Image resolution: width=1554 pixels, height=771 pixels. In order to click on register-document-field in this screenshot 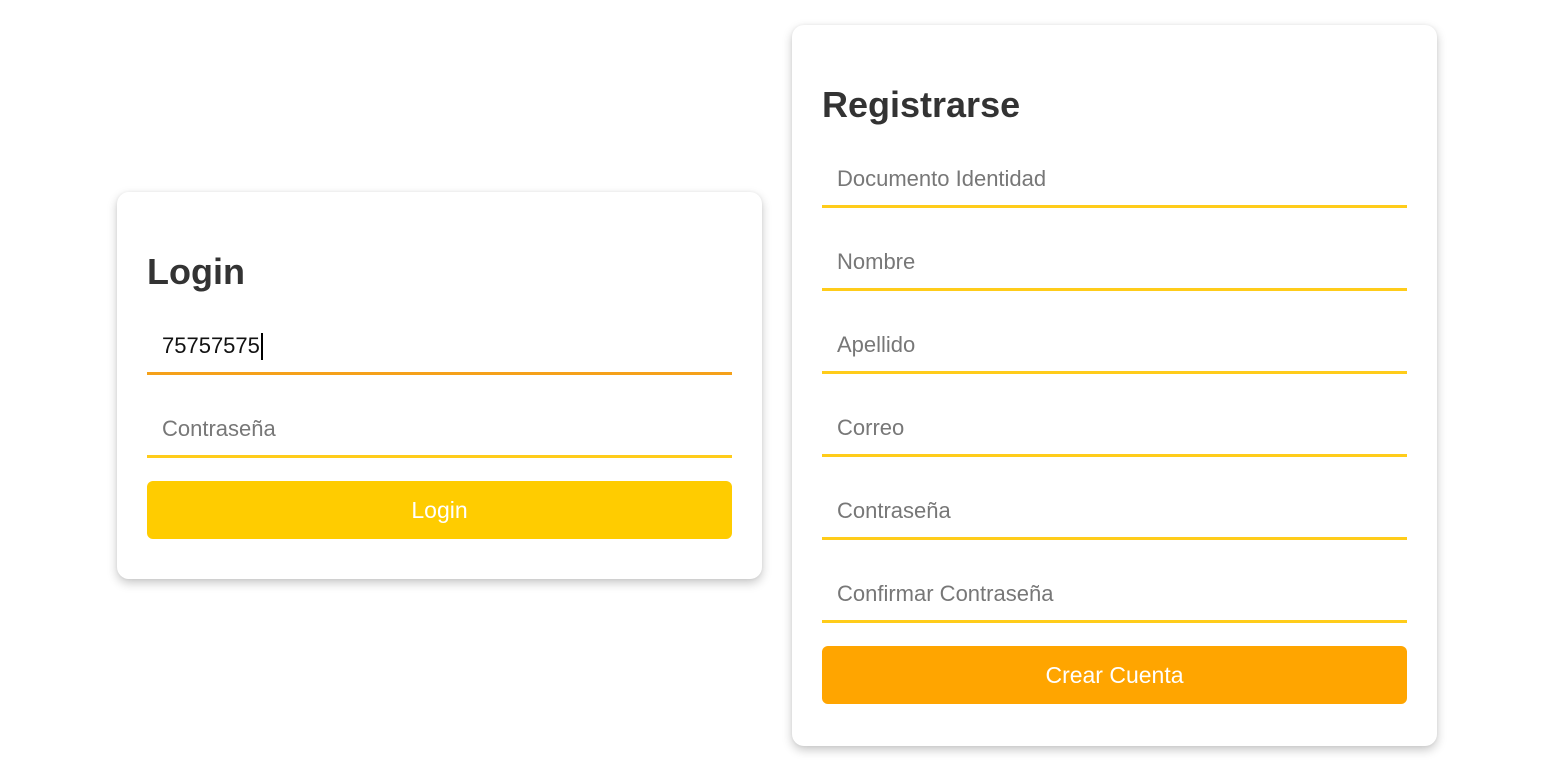, I will do `click(1114, 178)`.